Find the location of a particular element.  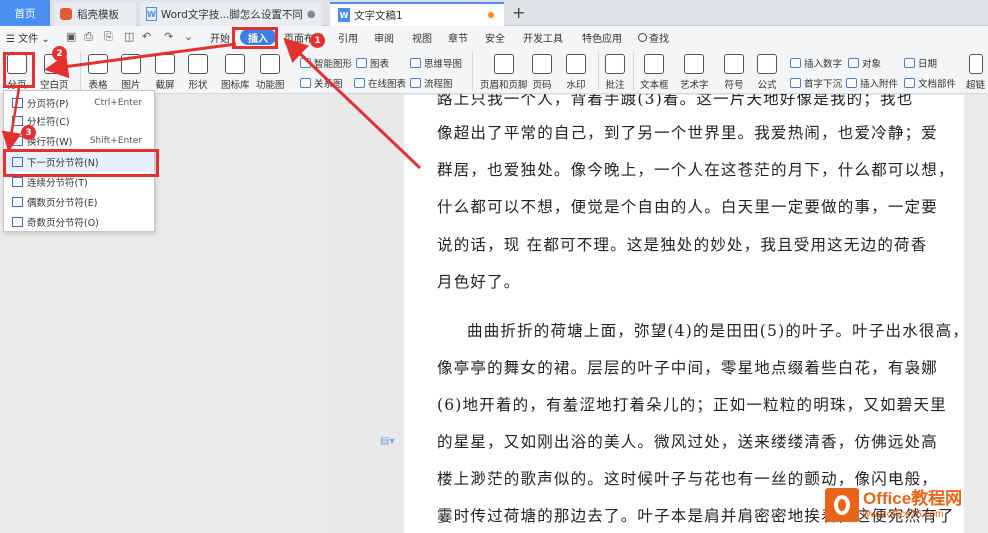

arrow-to-section-break is located at coordinates (11, 119).